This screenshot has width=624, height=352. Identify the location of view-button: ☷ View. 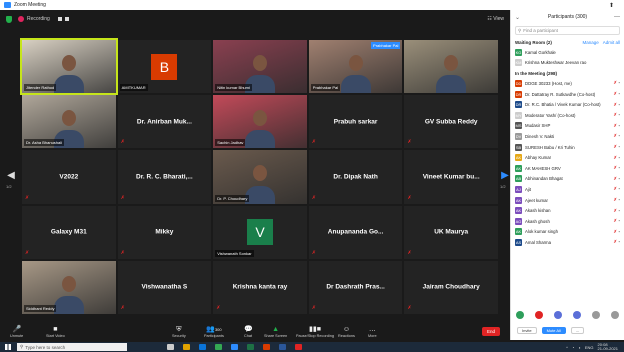
(495, 19).